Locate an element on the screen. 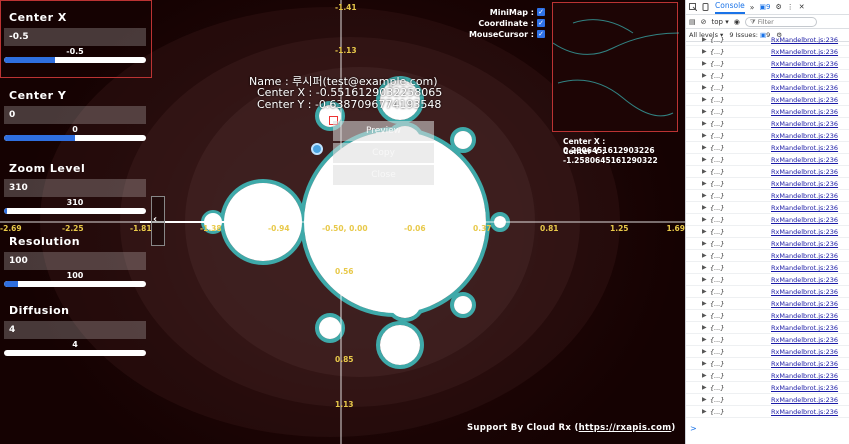 The height and width of the screenshot is (444, 849). device-icon is located at coordinates (706, 7).